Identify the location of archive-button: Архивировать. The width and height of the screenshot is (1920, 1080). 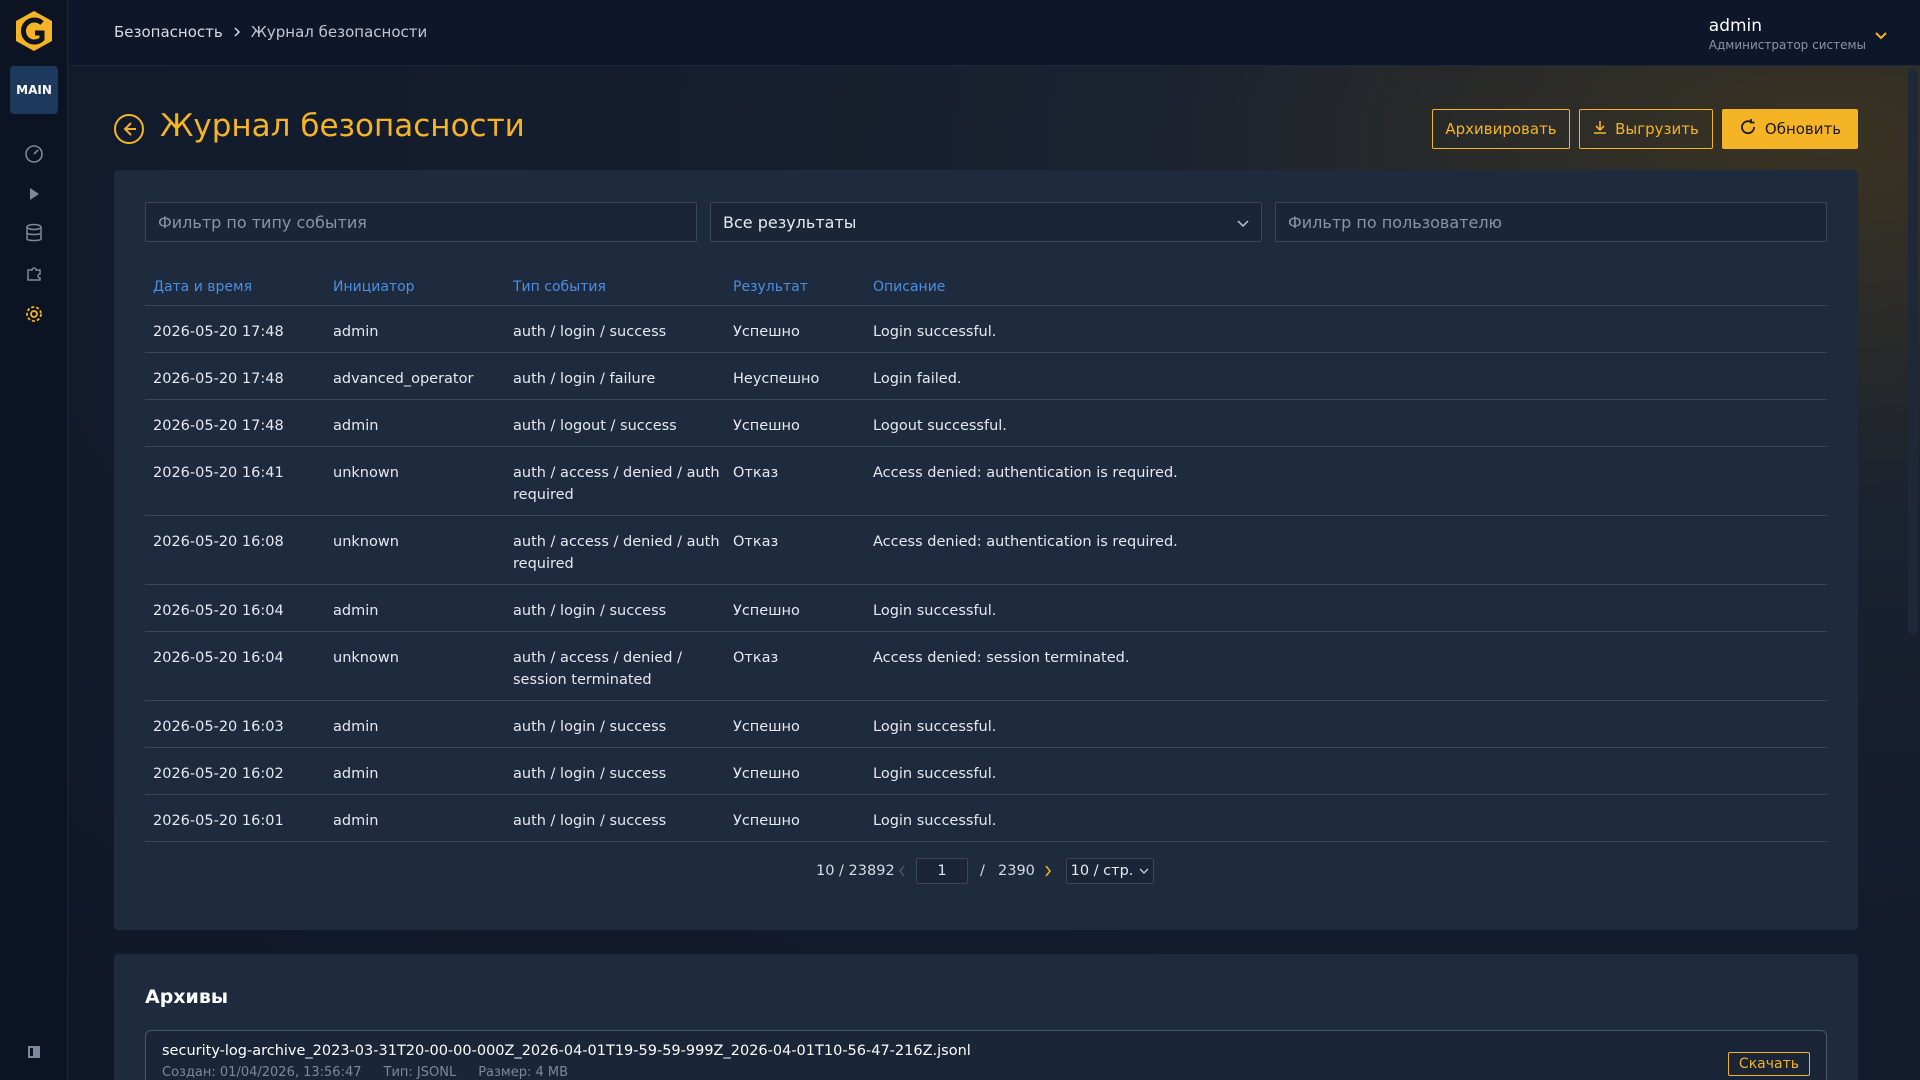
(1501, 129).